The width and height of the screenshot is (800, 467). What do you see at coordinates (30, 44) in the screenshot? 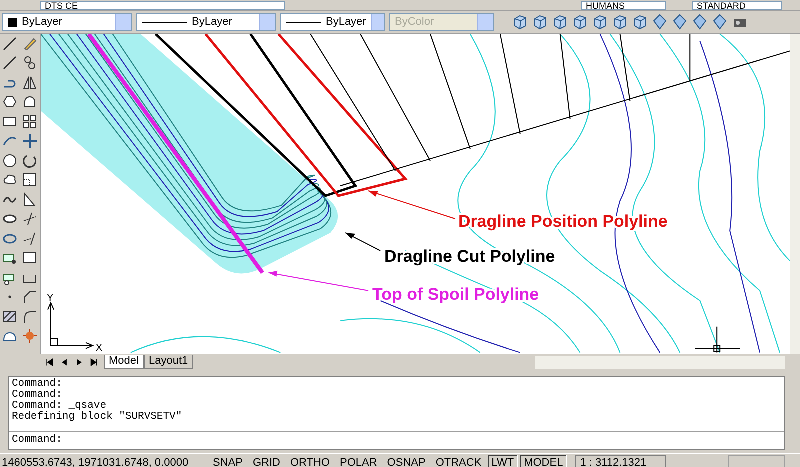
I see `pencil-icon` at bounding box center [30, 44].